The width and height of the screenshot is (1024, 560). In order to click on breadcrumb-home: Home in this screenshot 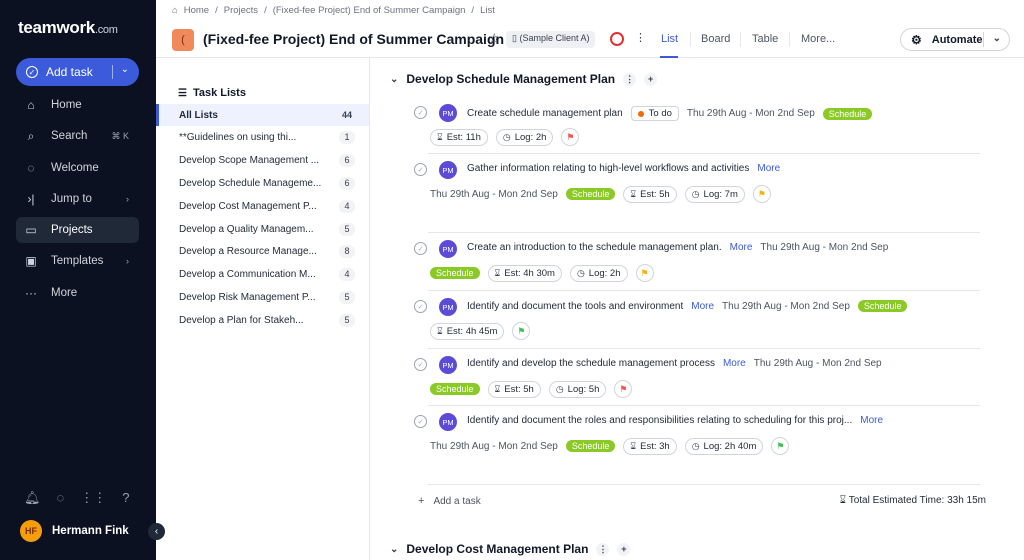, I will do `click(196, 10)`.